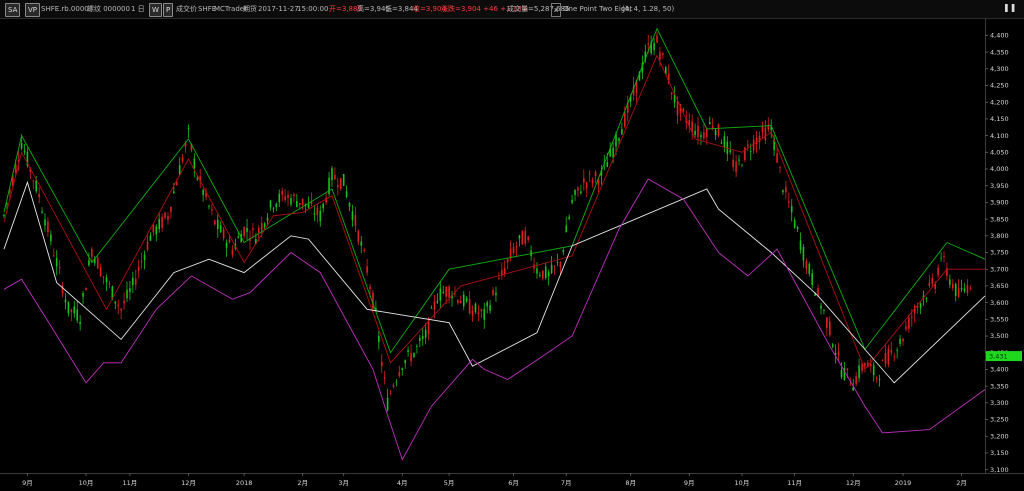 The image size is (1024, 491). Describe the element at coordinates (999, 403) in the screenshot. I see `price-tick-label: 3,300` at that location.